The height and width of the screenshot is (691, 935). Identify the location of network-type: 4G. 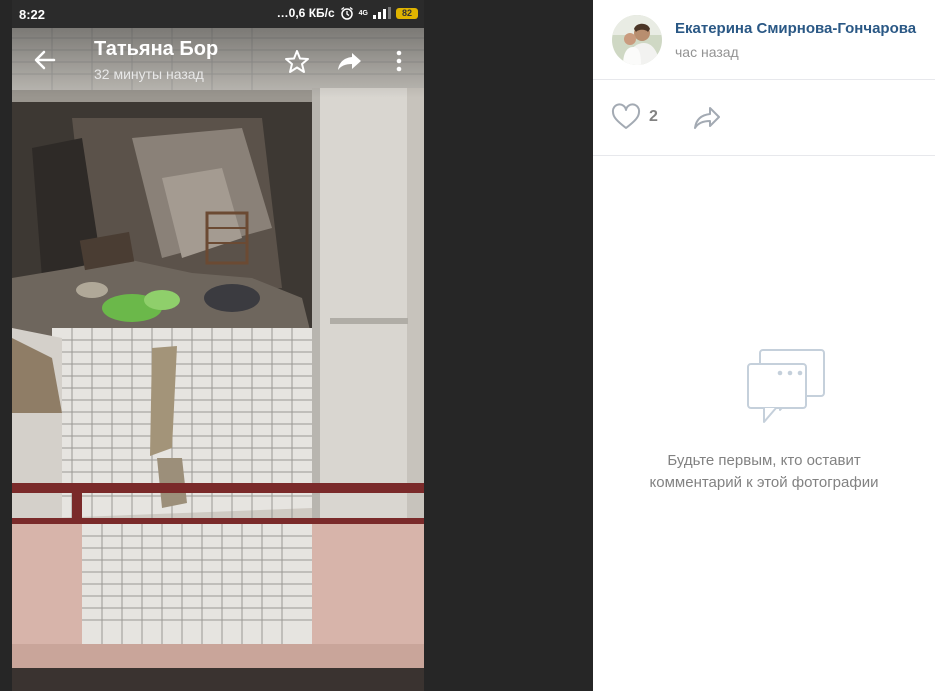
(363, 13).